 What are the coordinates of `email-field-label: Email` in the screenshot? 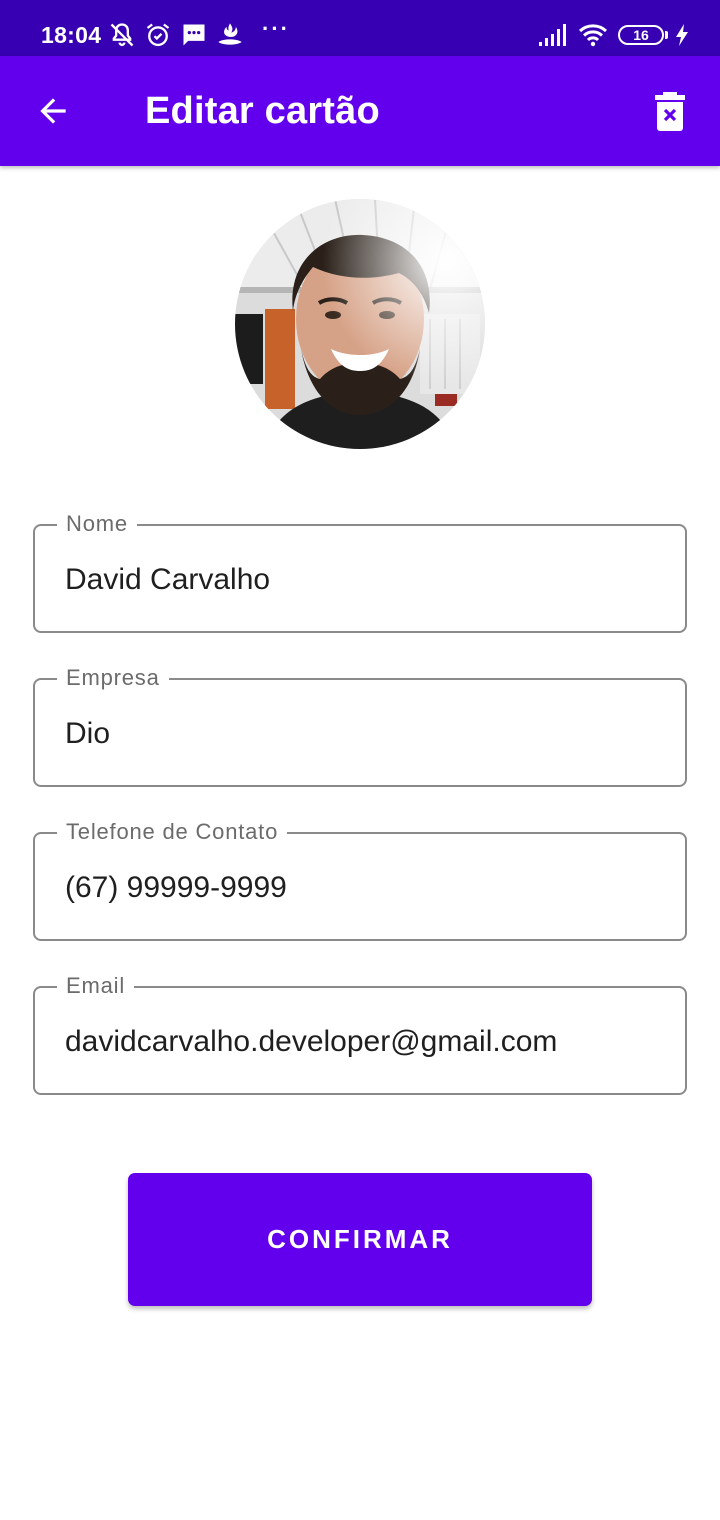 It's located at (96, 986).